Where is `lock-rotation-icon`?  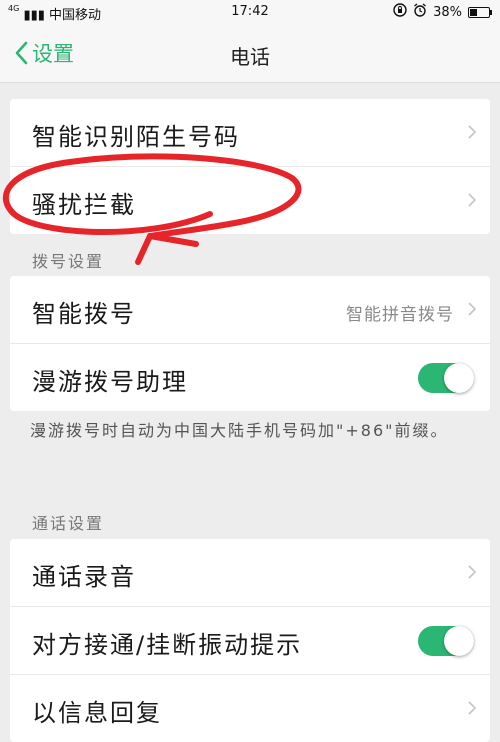
lock-rotation-icon is located at coordinates (400, 12).